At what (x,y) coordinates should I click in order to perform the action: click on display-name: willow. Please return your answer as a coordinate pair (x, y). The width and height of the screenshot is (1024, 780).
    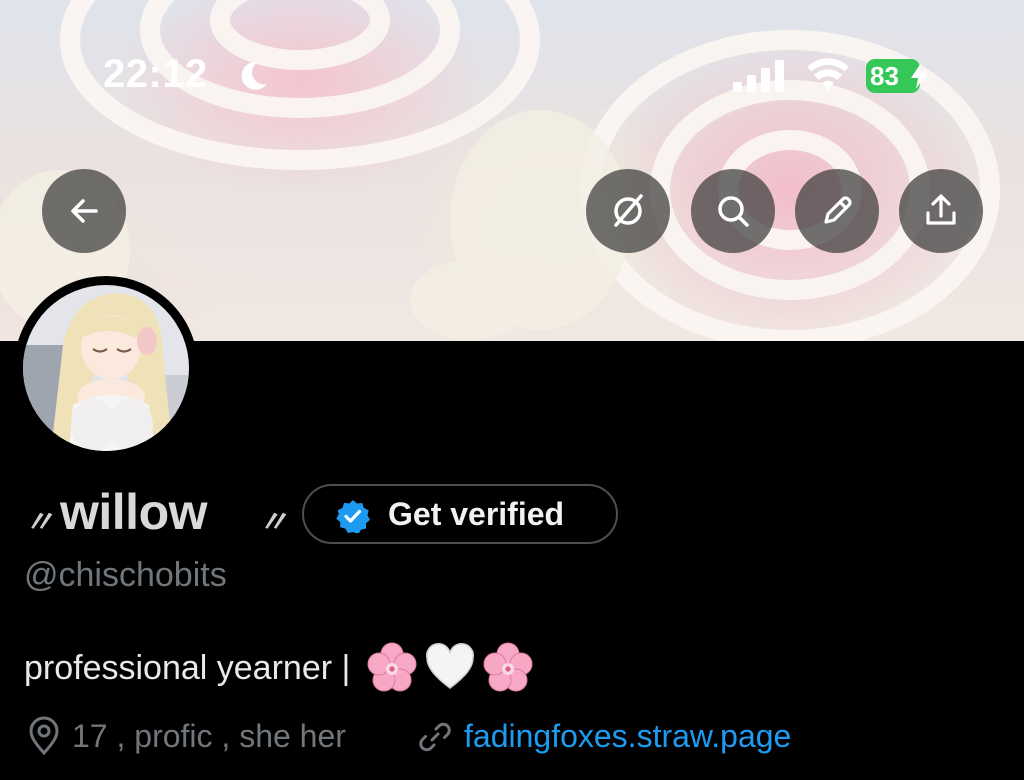
    Looking at the image, I should click on (134, 512).